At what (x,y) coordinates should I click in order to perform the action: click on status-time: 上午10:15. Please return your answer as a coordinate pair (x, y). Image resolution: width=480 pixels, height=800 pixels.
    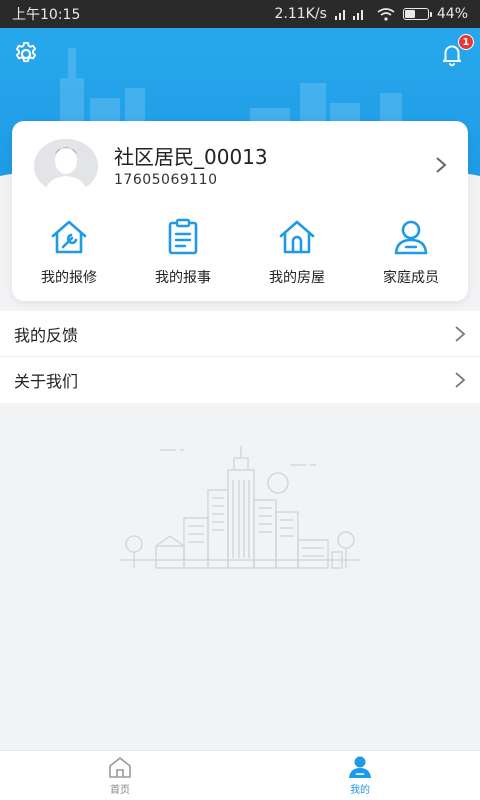
    Looking at the image, I should click on (46, 15).